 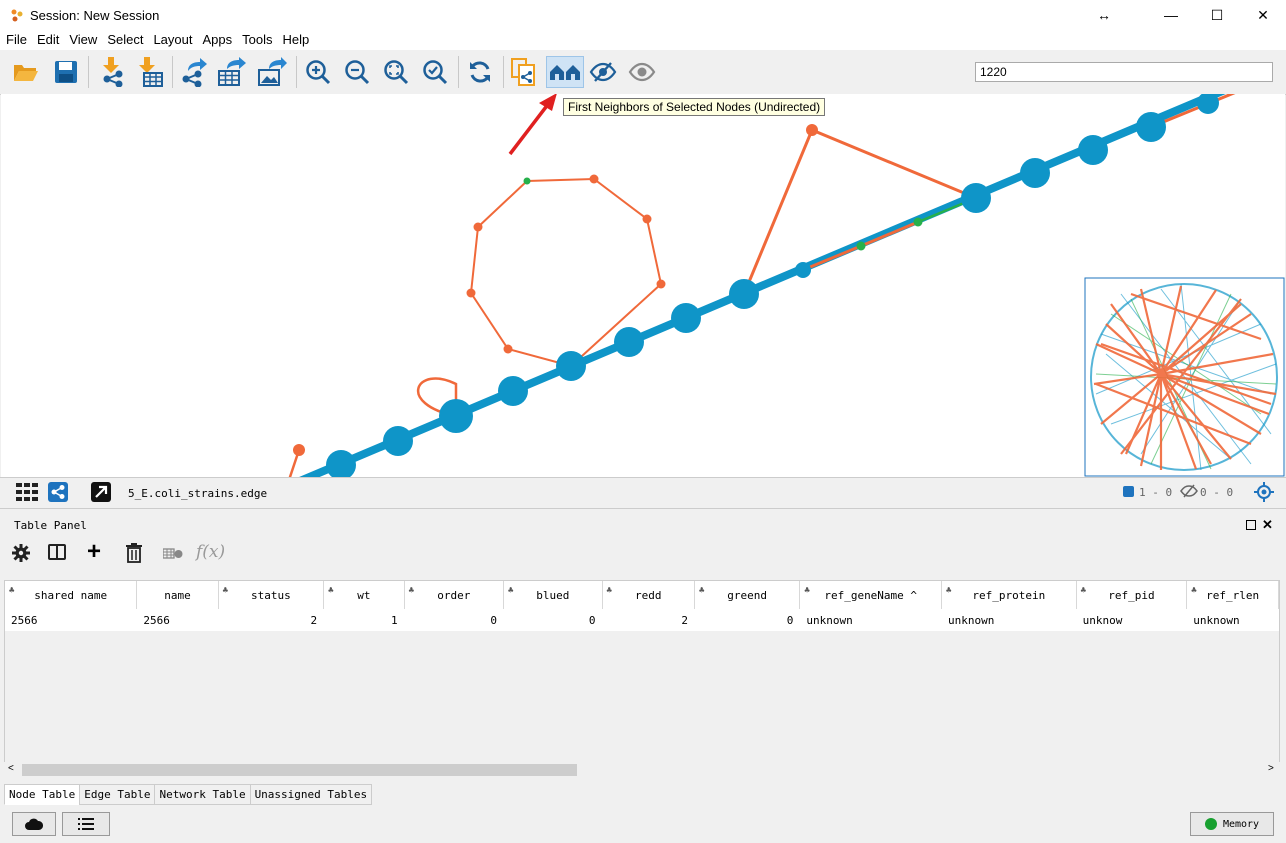 What do you see at coordinates (1184, 377) in the screenshot?
I see `overview-panel` at bounding box center [1184, 377].